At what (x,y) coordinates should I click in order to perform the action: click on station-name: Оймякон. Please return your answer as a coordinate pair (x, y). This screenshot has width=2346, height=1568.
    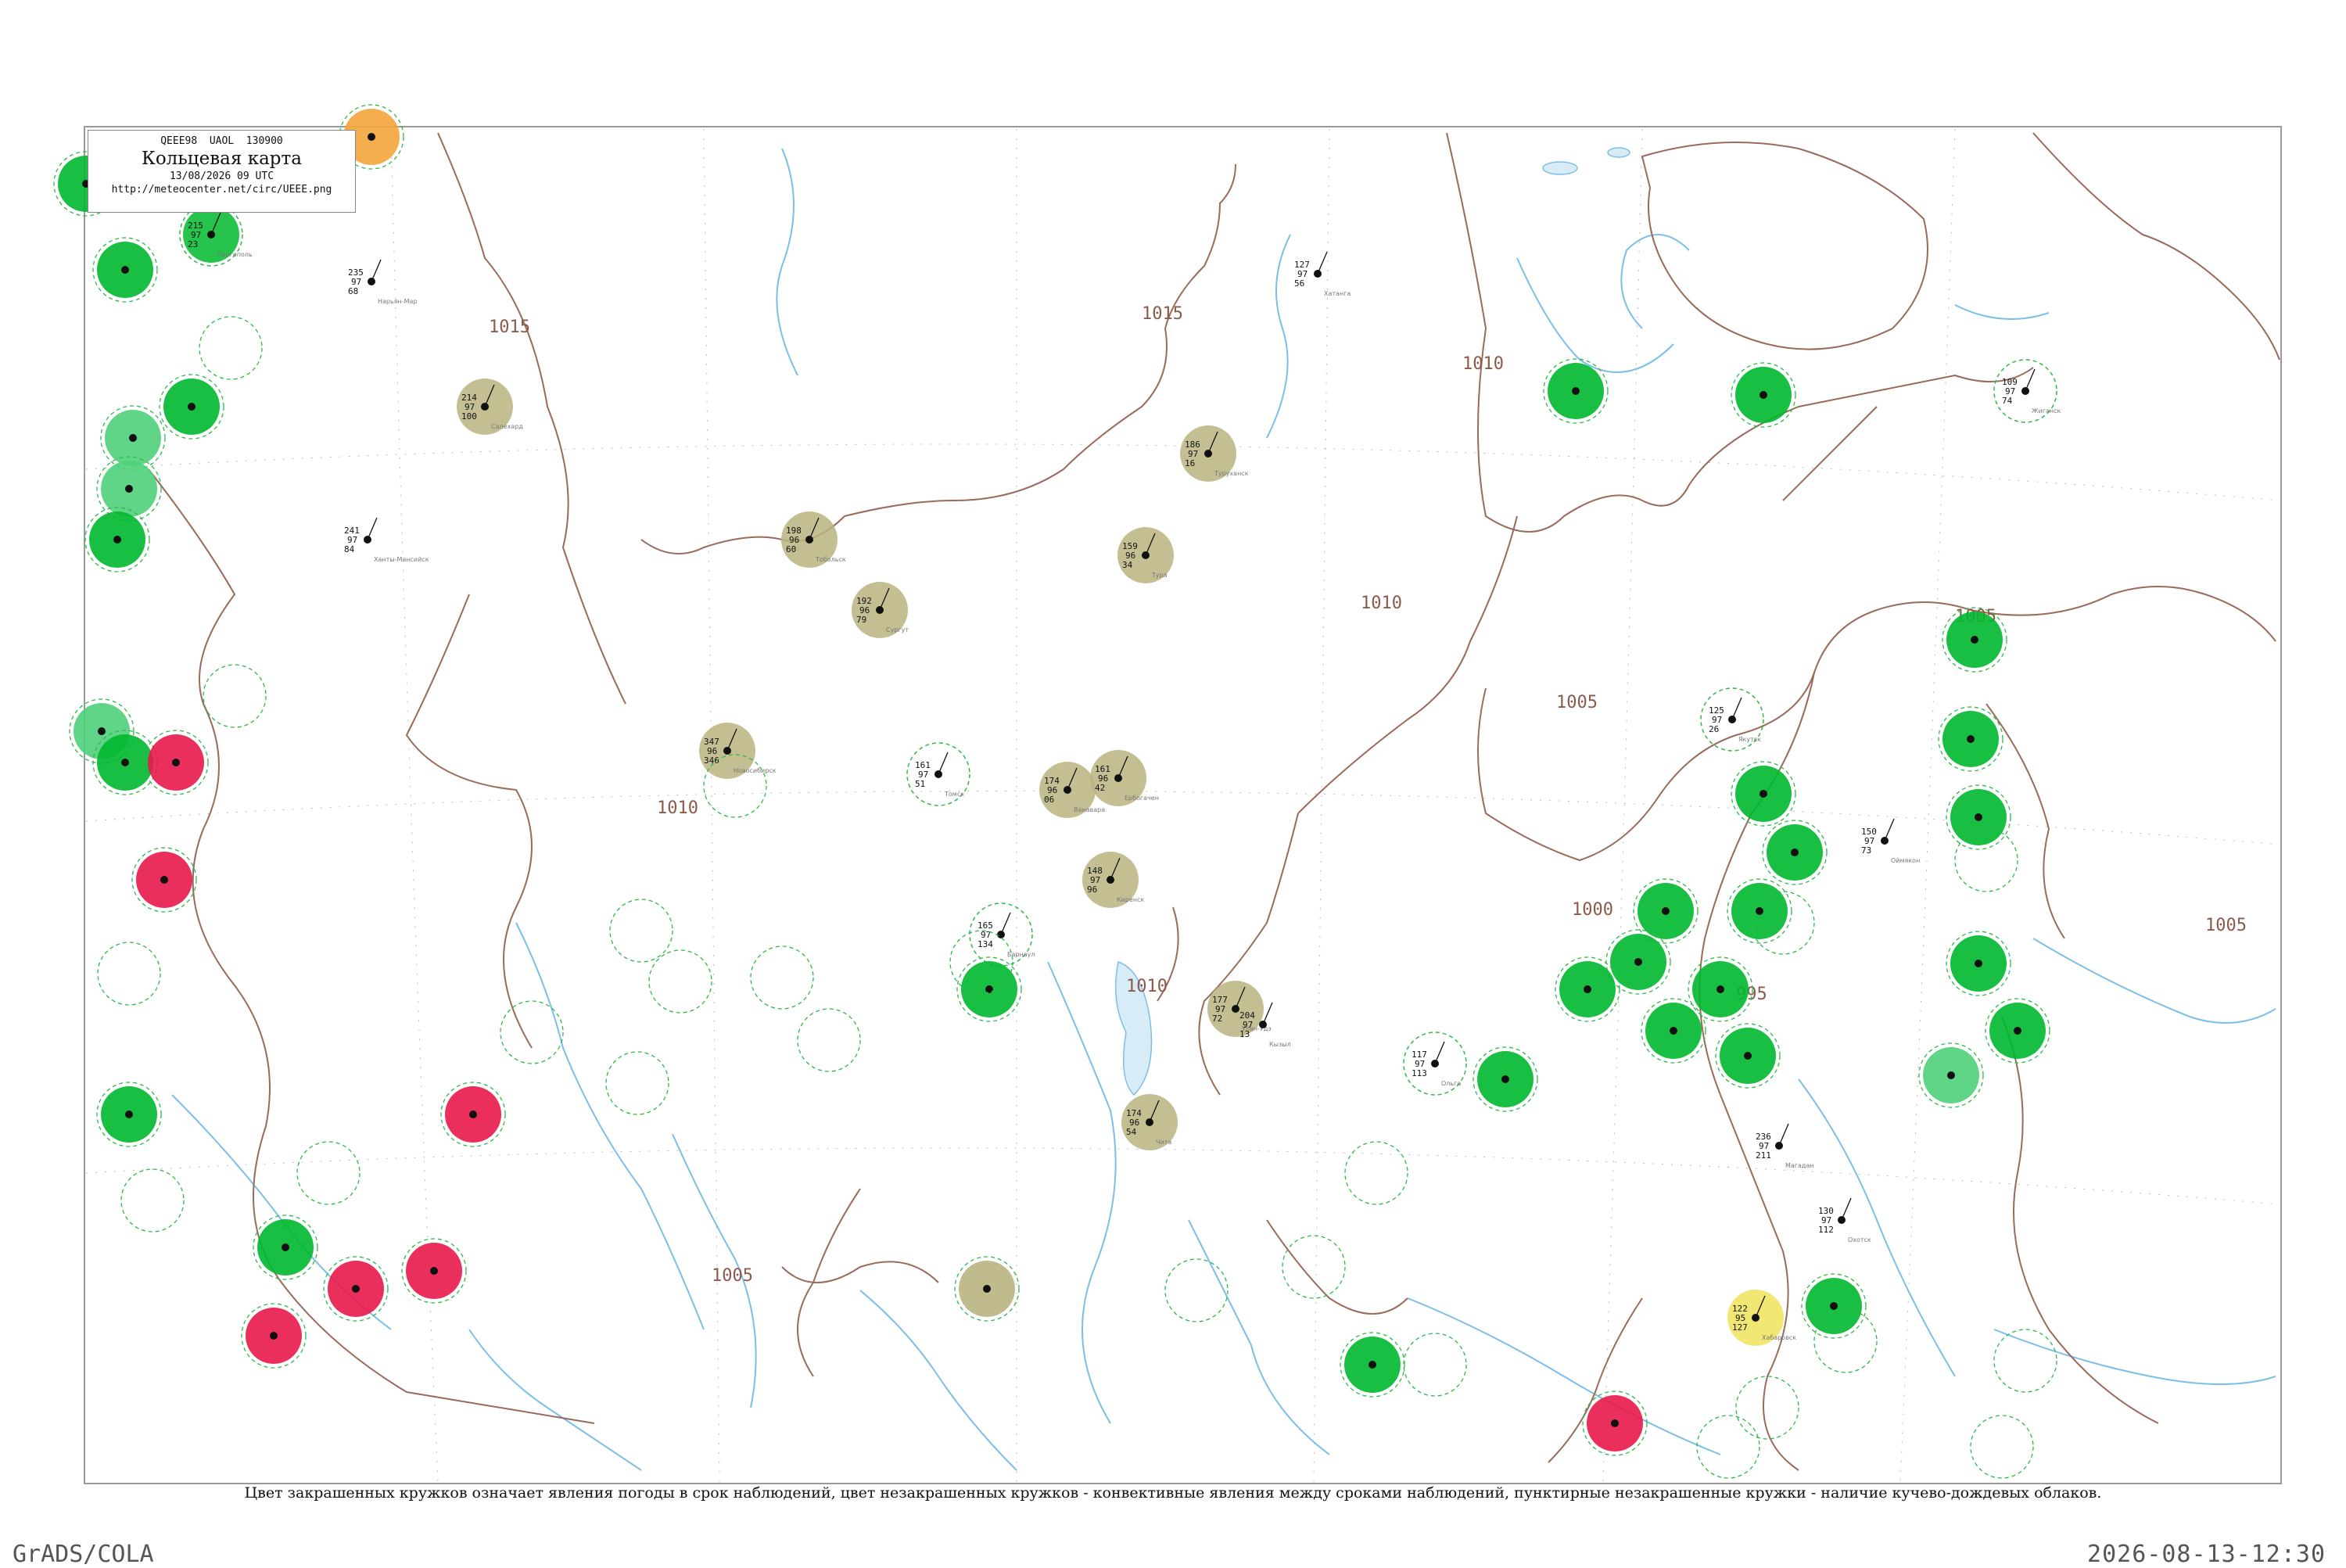
    Looking at the image, I should click on (1906, 860).